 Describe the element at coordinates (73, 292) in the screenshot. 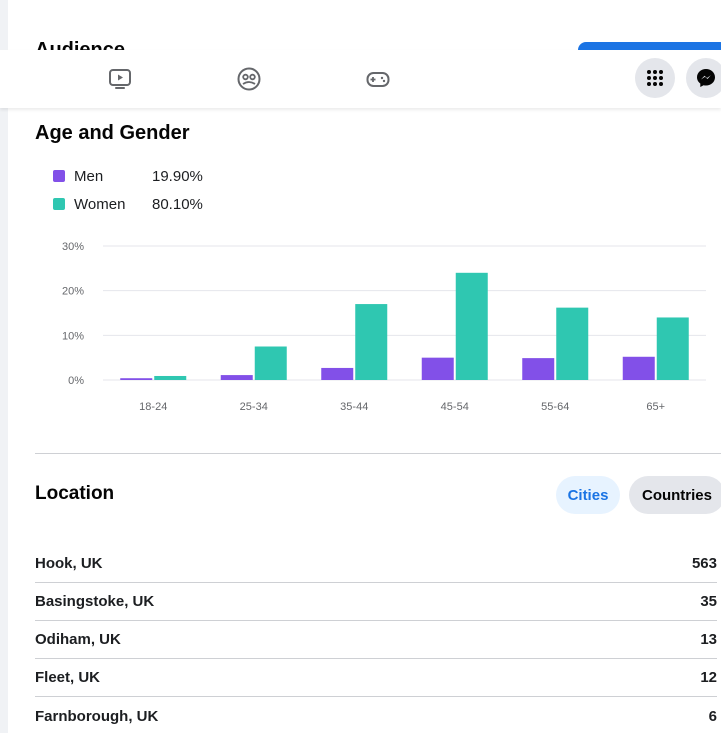

I see `y-tick-label: 20%` at that location.